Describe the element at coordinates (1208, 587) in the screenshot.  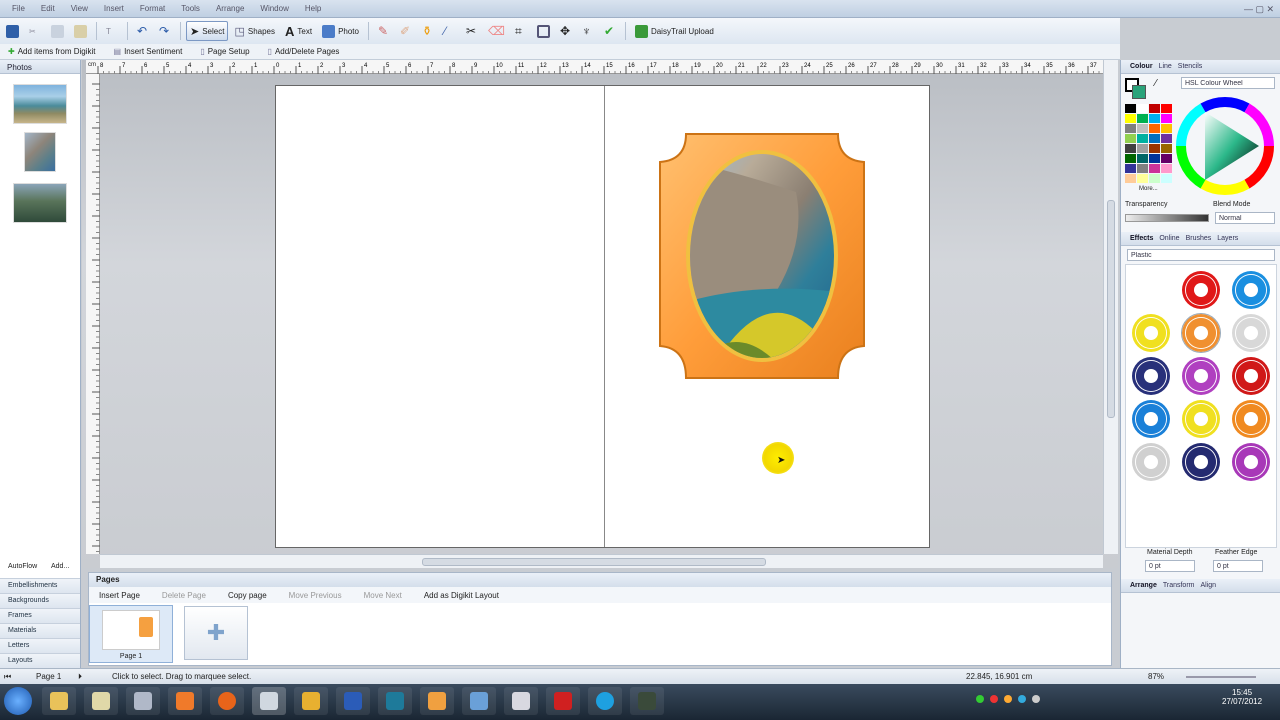
I see `panel-tab: Align` at that location.